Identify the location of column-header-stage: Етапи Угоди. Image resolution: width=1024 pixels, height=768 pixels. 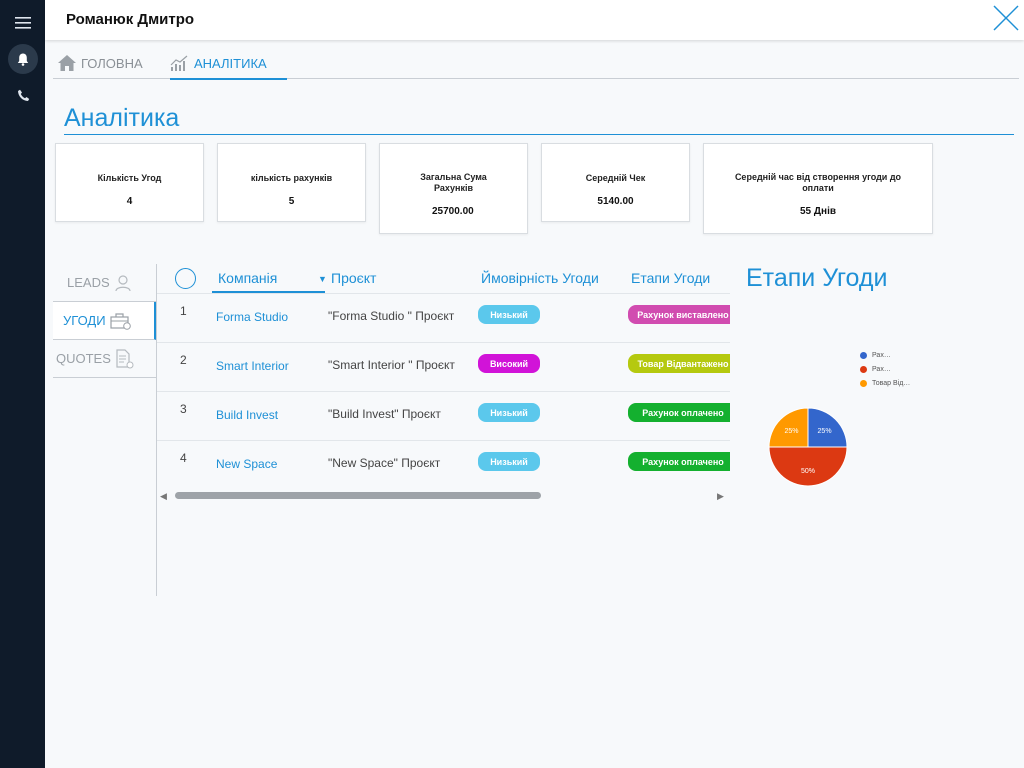
(670, 278).